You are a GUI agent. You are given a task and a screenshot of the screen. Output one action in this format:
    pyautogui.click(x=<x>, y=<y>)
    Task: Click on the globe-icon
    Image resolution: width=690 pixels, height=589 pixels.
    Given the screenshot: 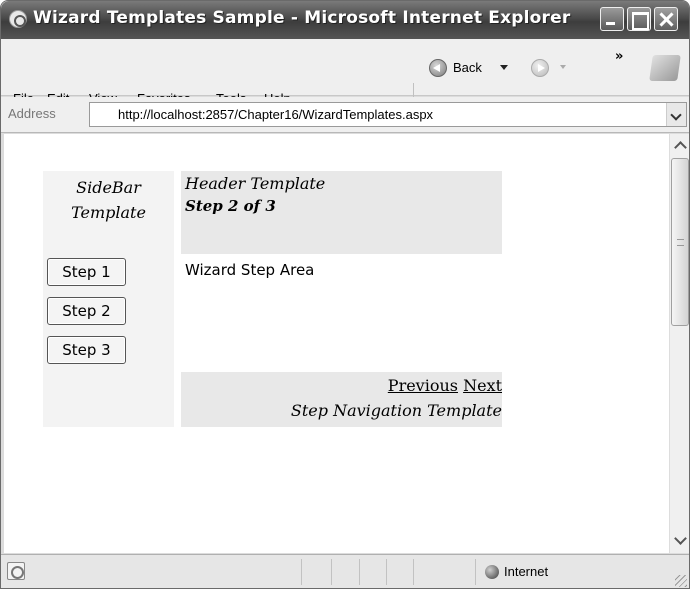 What is the action you would take?
    pyautogui.click(x=492, y=572)
    